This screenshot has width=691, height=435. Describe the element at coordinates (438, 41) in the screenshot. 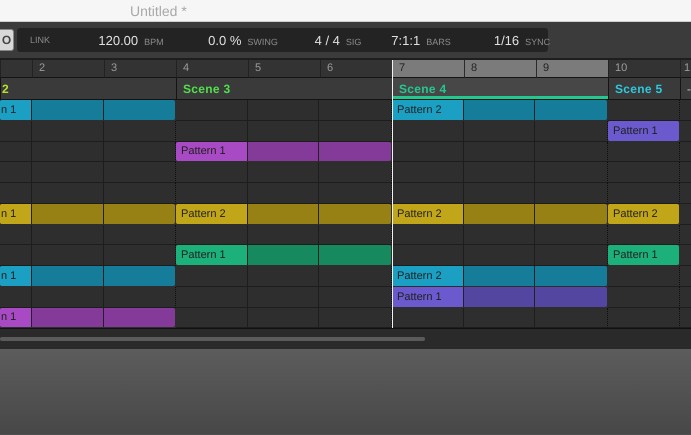

I see `position-label: BARS` at that location.